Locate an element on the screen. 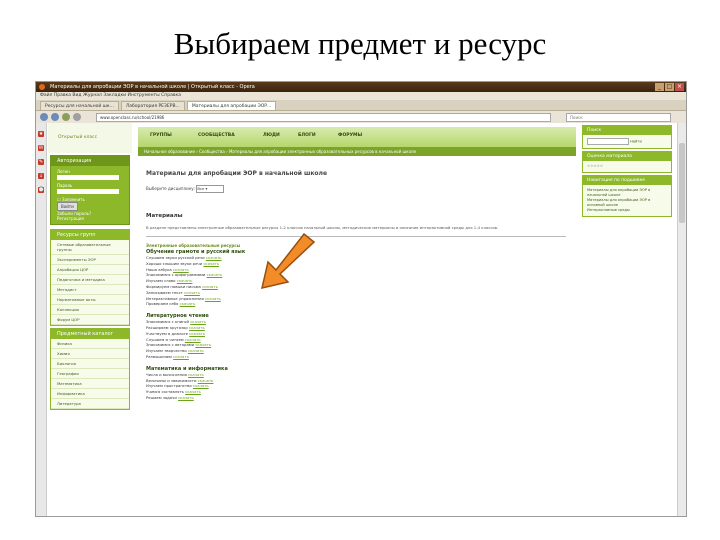 The height and width of the screenshot is (540, 720). close-icon: × is located at coordinates (679, 87).